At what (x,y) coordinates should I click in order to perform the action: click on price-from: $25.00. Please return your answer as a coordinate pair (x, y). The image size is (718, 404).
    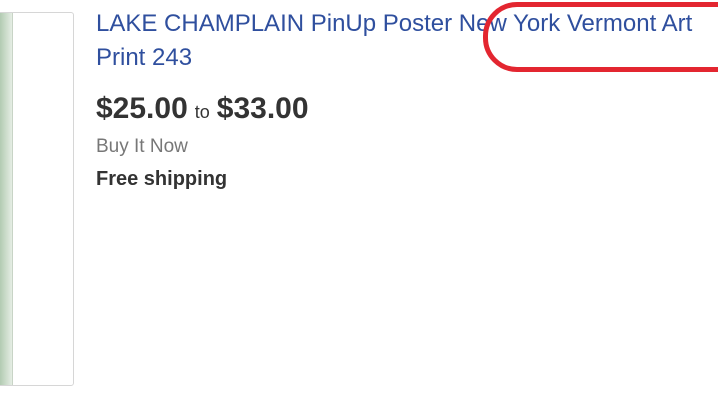
    Looking at the image, I should click on (142, 108).